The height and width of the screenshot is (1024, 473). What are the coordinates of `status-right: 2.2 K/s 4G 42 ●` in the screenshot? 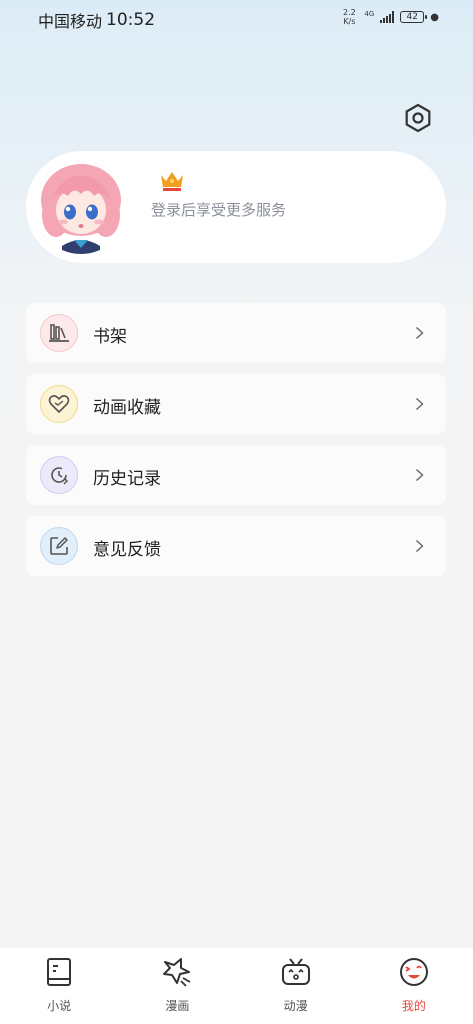 It's located at (389, 17).